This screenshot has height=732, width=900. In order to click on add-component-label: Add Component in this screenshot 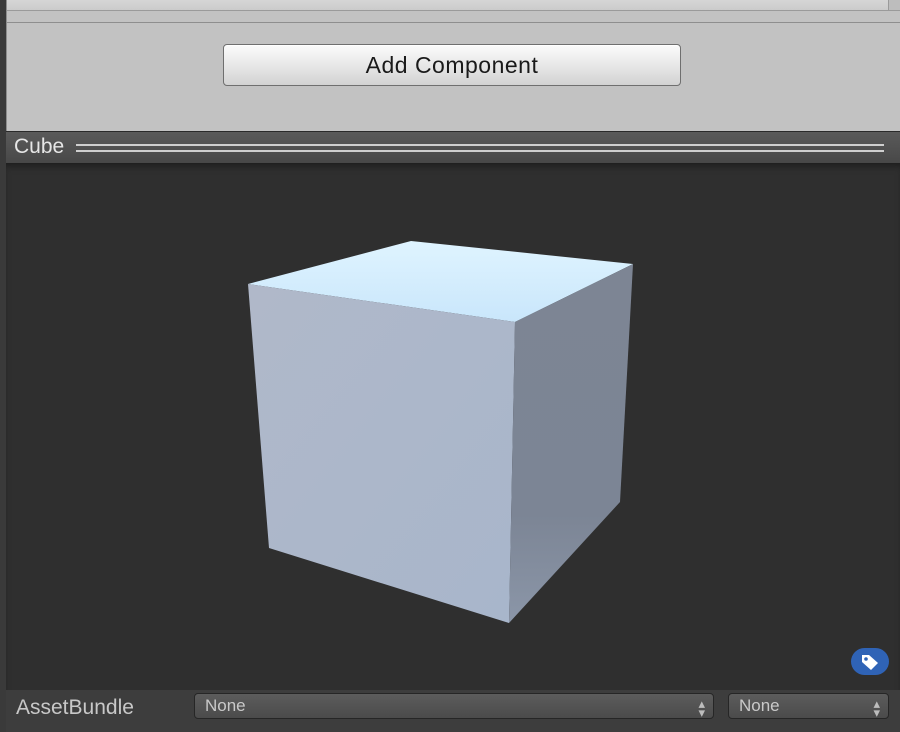, I will do `click(452, 64)`.